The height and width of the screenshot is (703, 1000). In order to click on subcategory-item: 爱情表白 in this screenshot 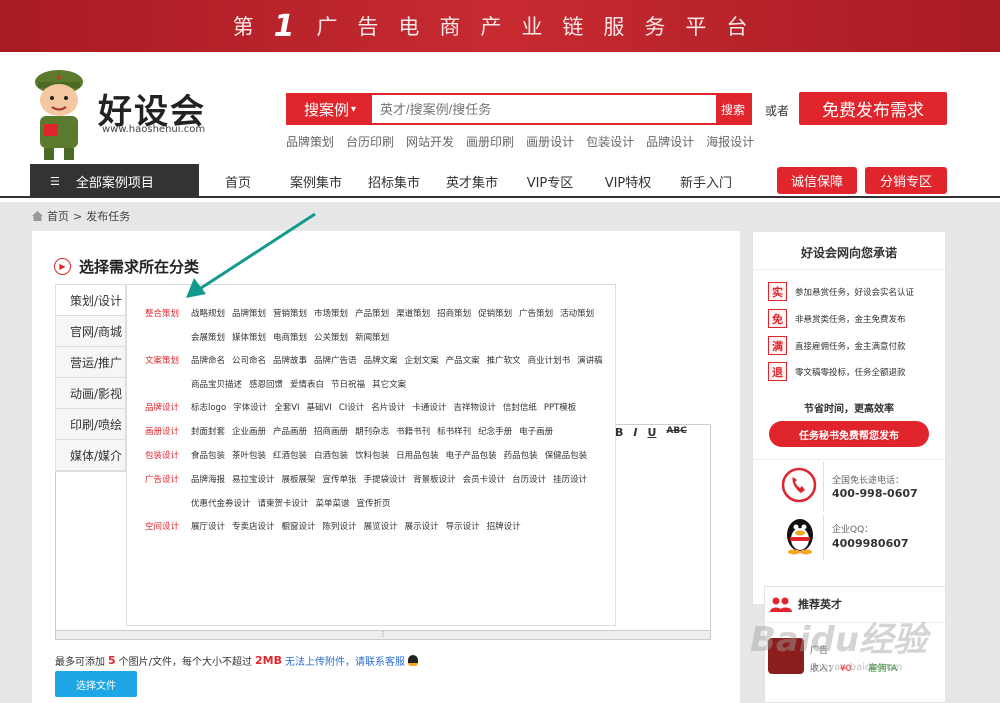, I will do `click(307, 385)`.